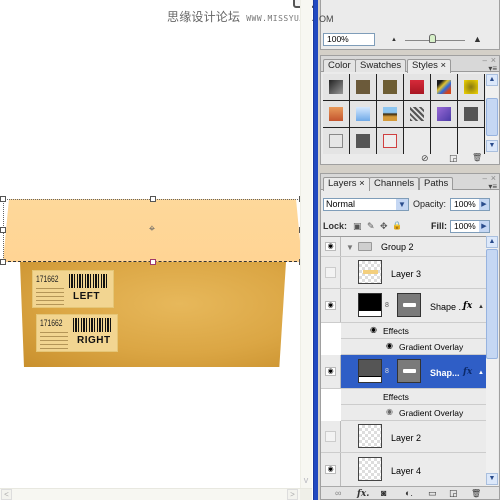 The image size is (500, 500). I want to click on tab-channels: Channels, so click(394, 183).